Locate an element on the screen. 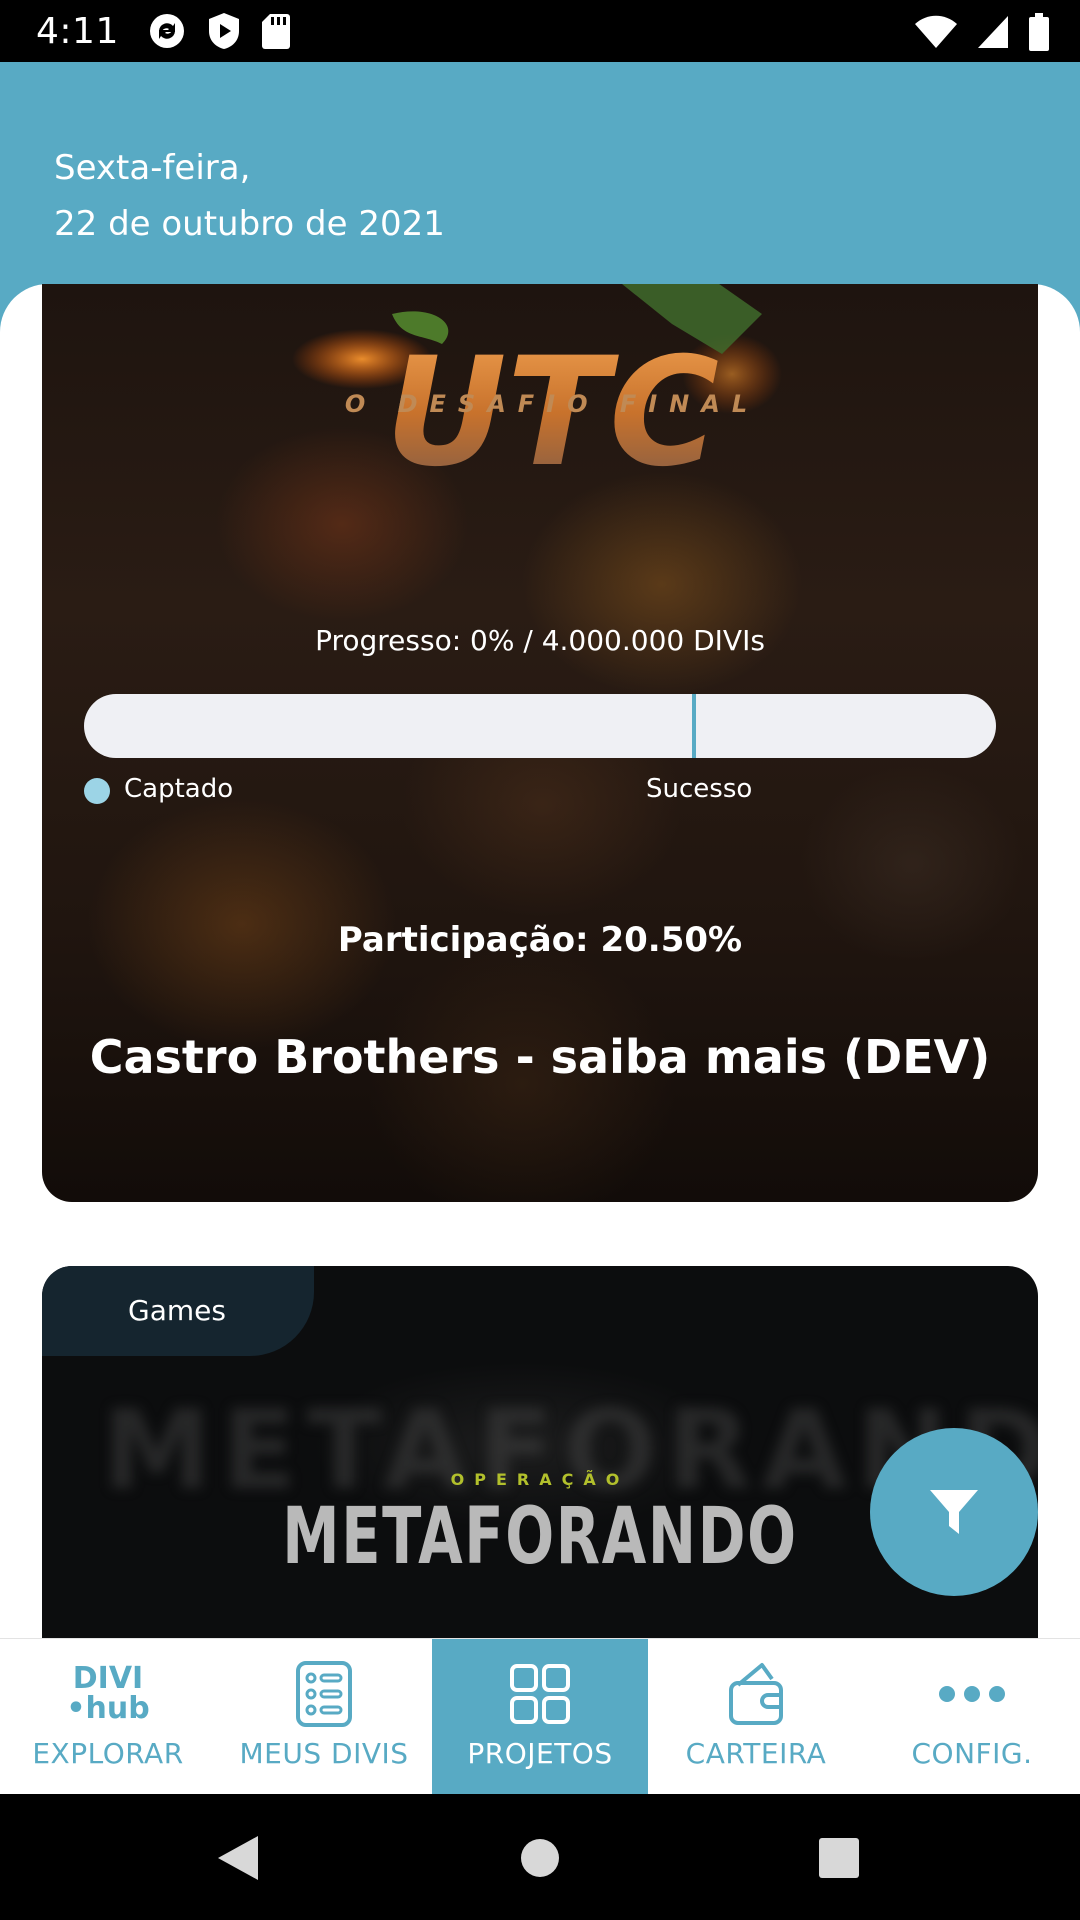 The width and height of the screenshot is (1080, 1920). play-shield-icon is located at coordinates (223, 31).